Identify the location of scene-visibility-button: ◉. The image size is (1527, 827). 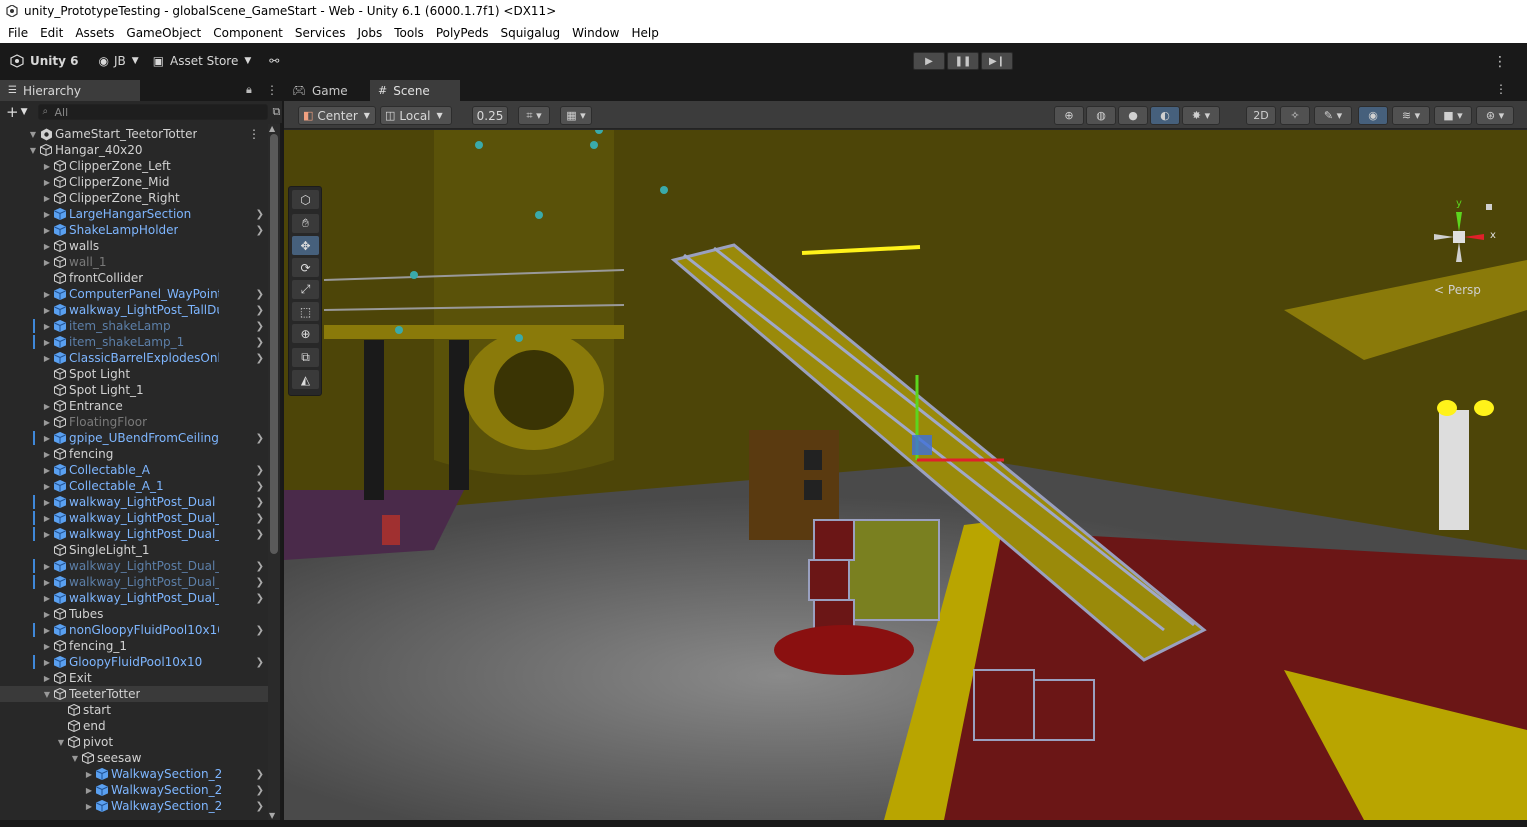
(1373, 115).